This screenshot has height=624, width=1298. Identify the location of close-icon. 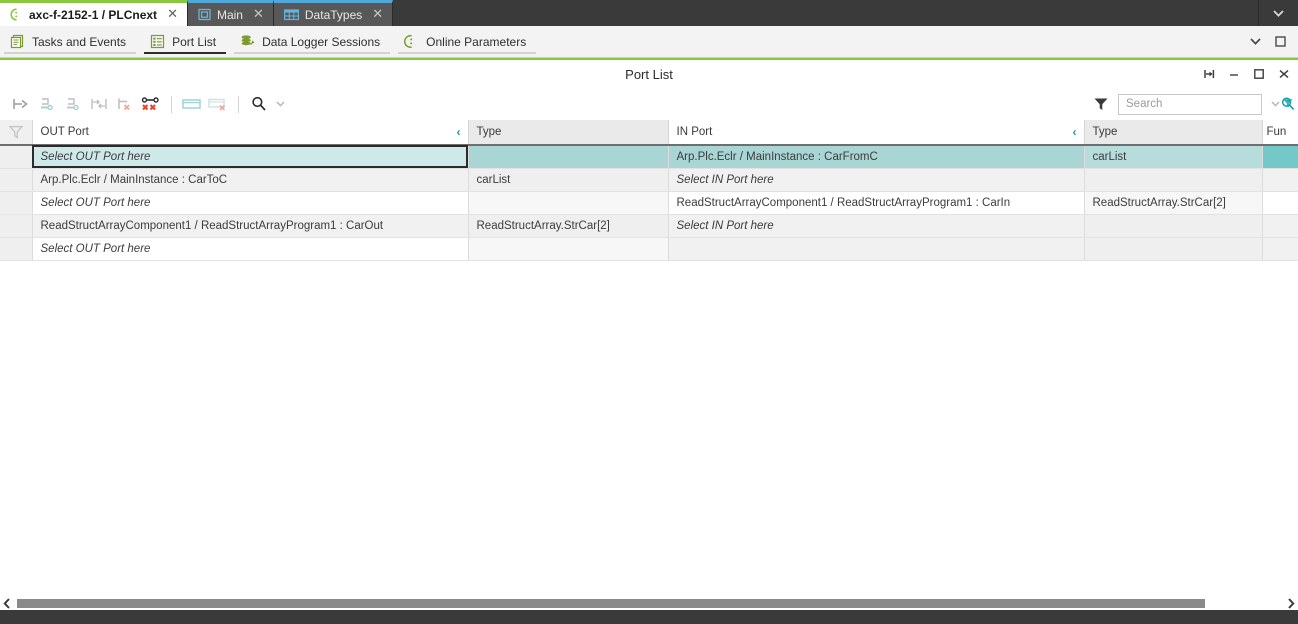
(1284, 74).